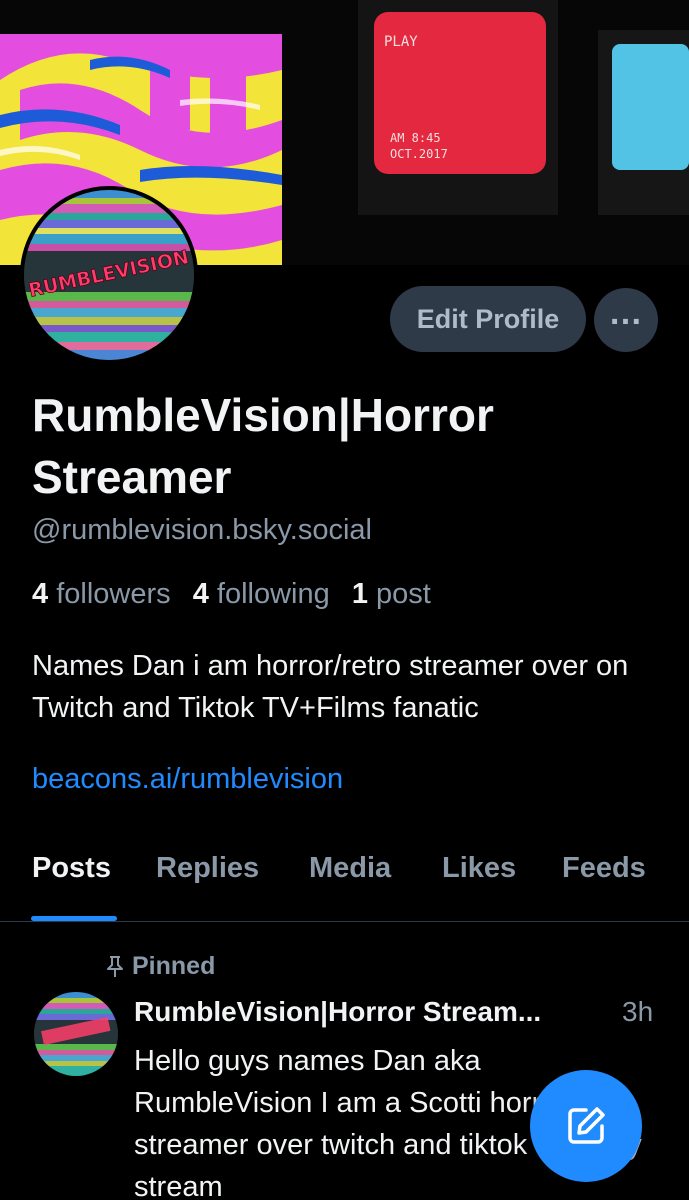  Describe the element at coordinates (604, 887) in the screenshot. I see `tab-feeds: Feeds` at that location.